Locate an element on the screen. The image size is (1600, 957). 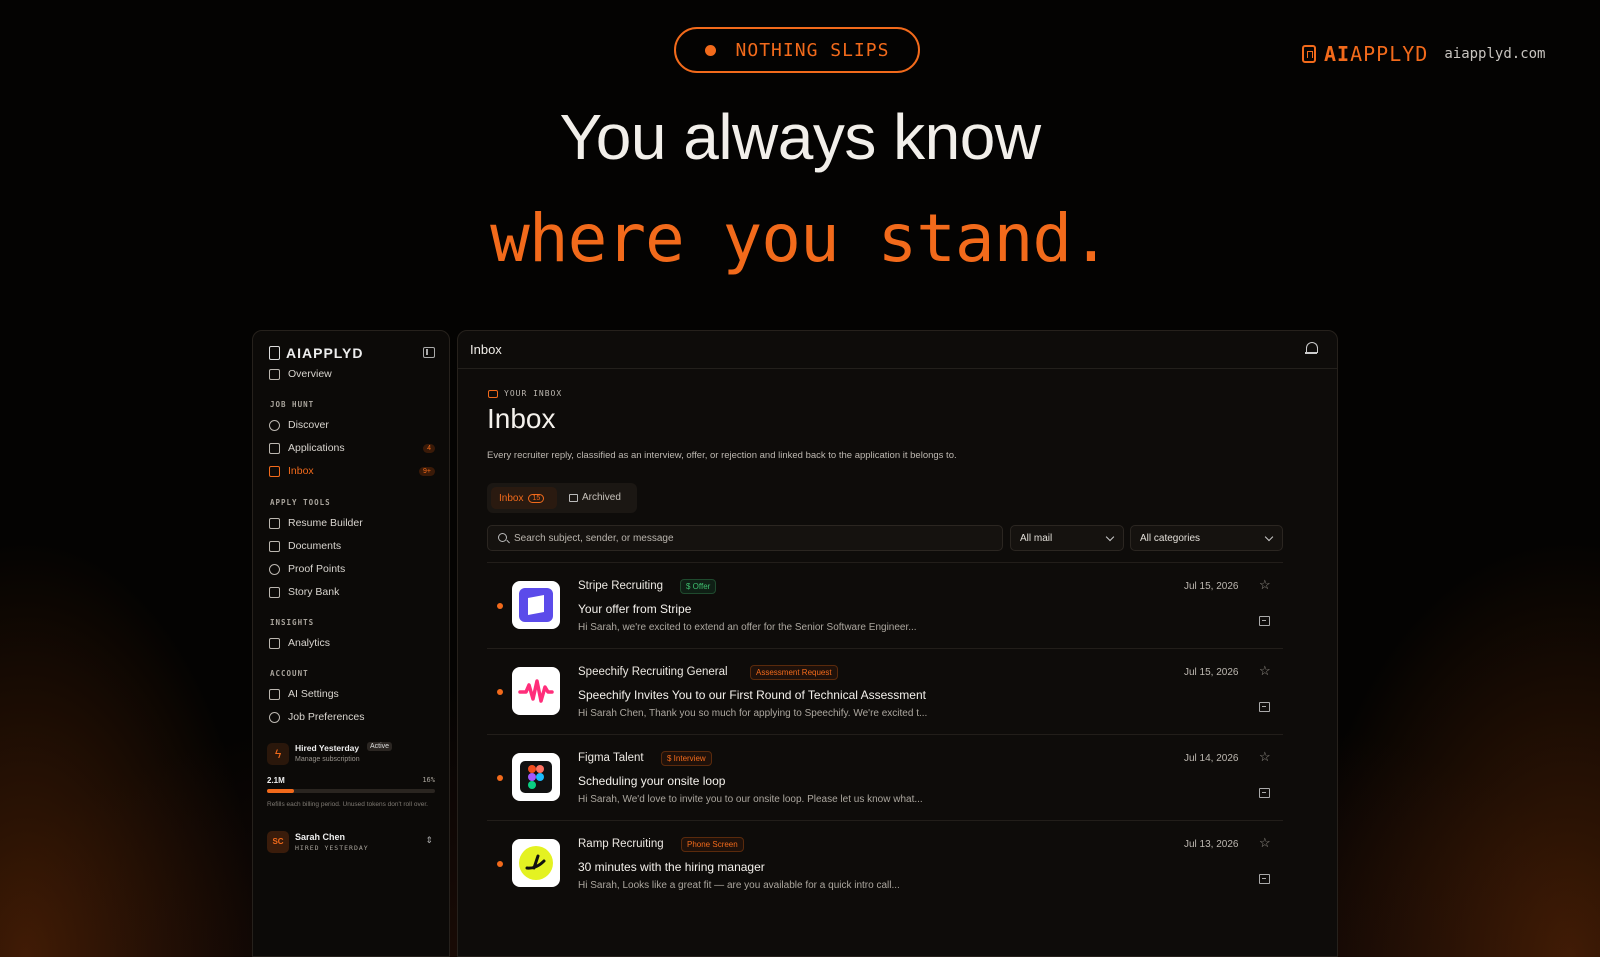
ramp-logo is located at coordinates (536, 863).